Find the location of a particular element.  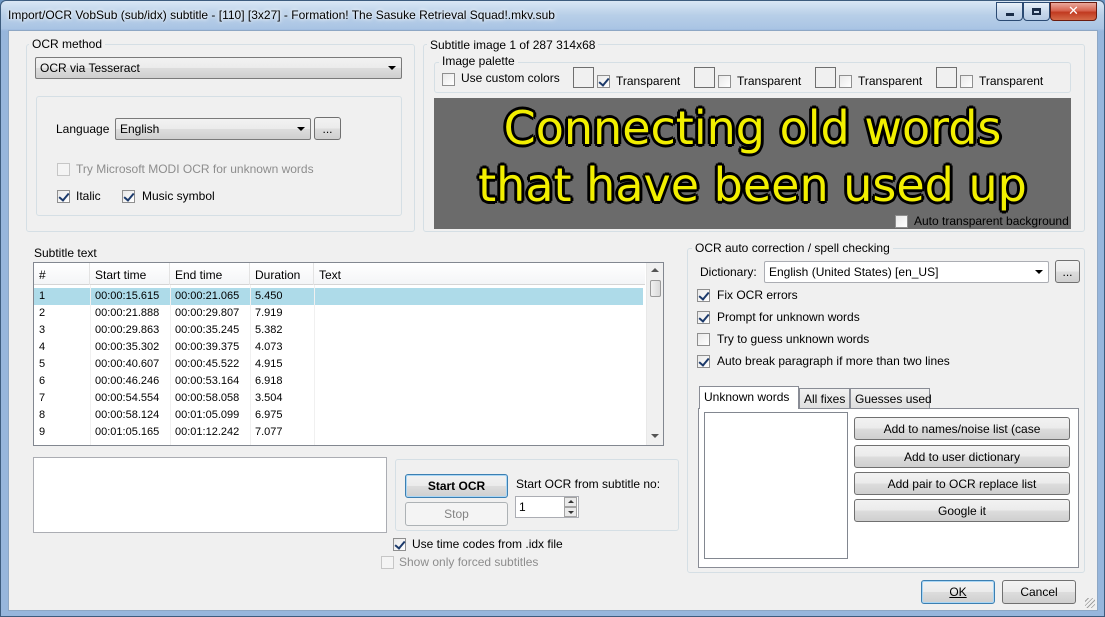

use-timecodes-checkbox is located at coordinates (399, 544).